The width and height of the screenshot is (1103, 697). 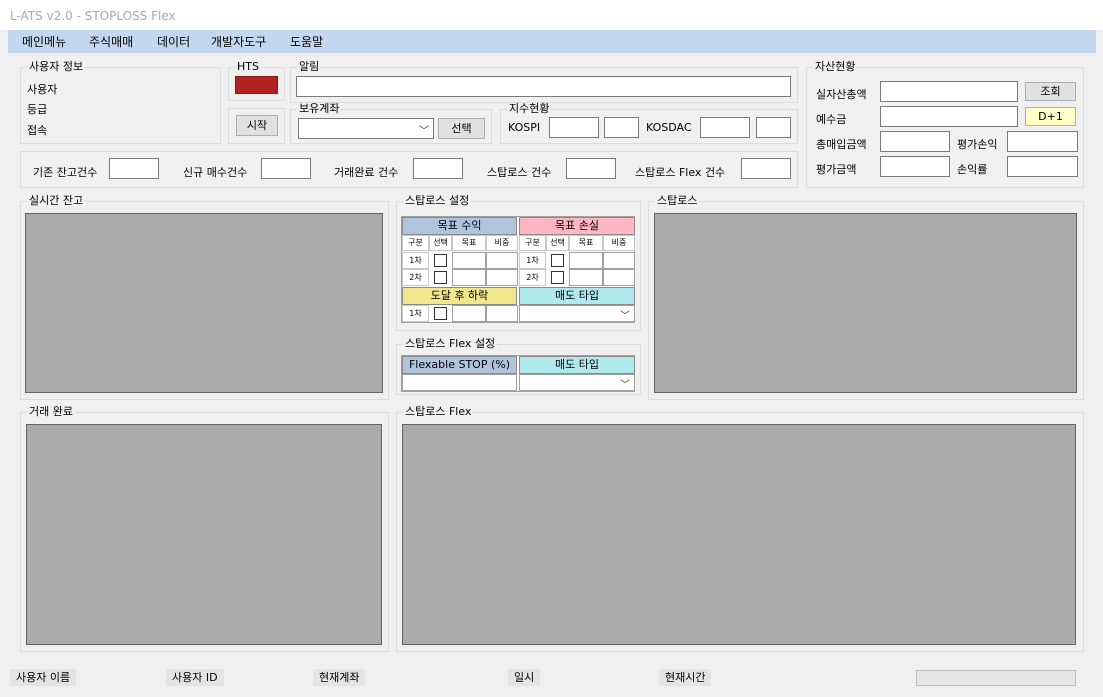 What do you see at coordinates (248, 66) in the screenshot?
I see `hts-title: HTS` at bounding box center [248, 66].